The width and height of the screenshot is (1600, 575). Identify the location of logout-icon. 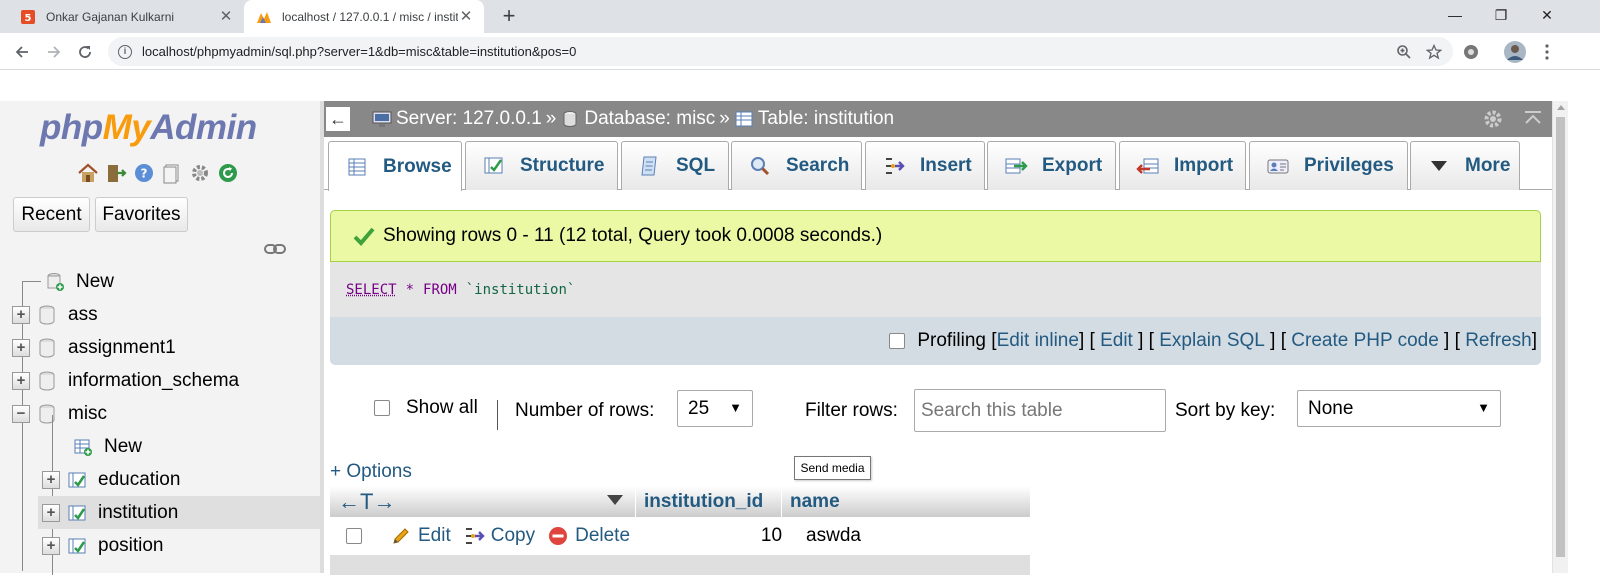
(116, 173).